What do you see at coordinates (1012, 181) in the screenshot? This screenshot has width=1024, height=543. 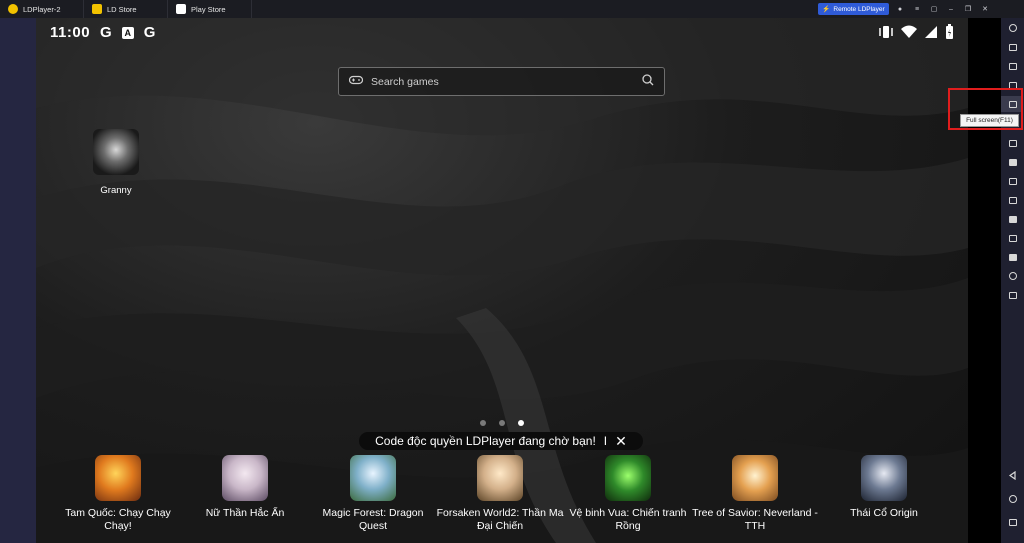 I see `scissors-icon` at bounding box center [1012, 181].